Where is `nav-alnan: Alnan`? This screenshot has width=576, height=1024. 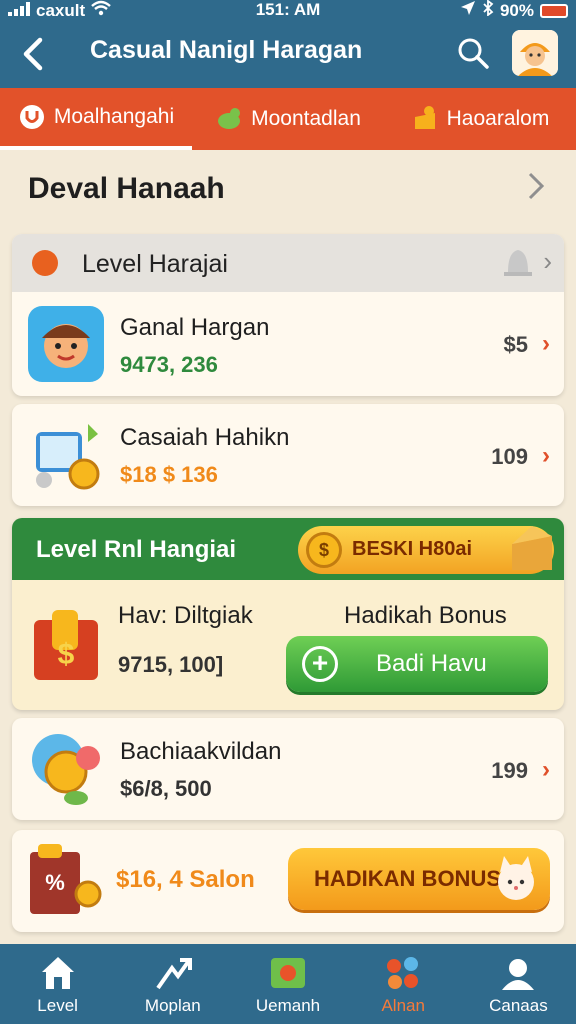
nav-alnan: Alnan is located at coordinates (403, 984).